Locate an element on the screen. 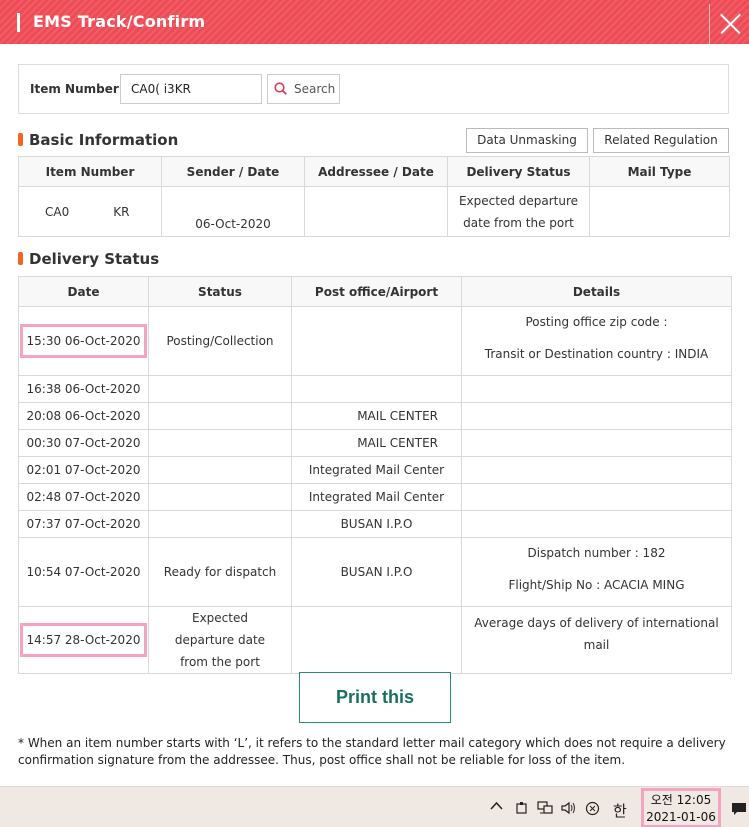 The width and height of the screenshot is (749, 827). highlighted-date: 15:30 06-Oct-2020 is located at coordinates (83, 341).